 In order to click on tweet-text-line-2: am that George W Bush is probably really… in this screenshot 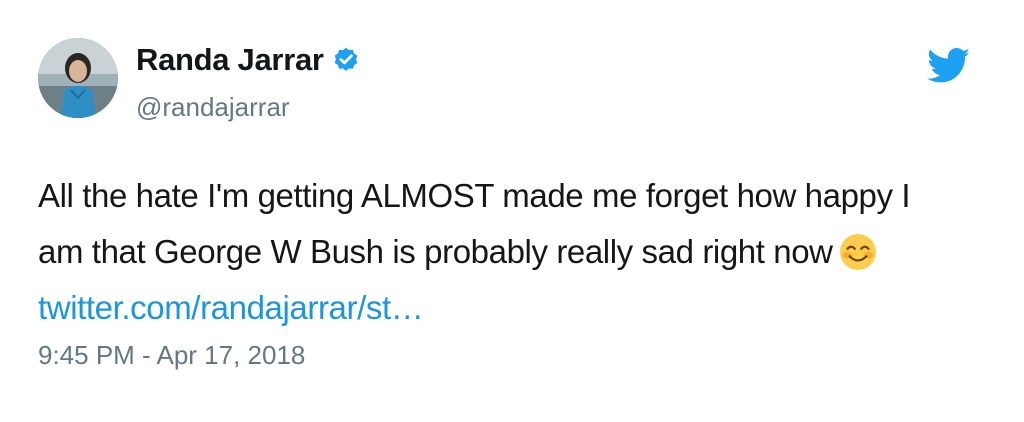, I will do `click(435, 251)`.